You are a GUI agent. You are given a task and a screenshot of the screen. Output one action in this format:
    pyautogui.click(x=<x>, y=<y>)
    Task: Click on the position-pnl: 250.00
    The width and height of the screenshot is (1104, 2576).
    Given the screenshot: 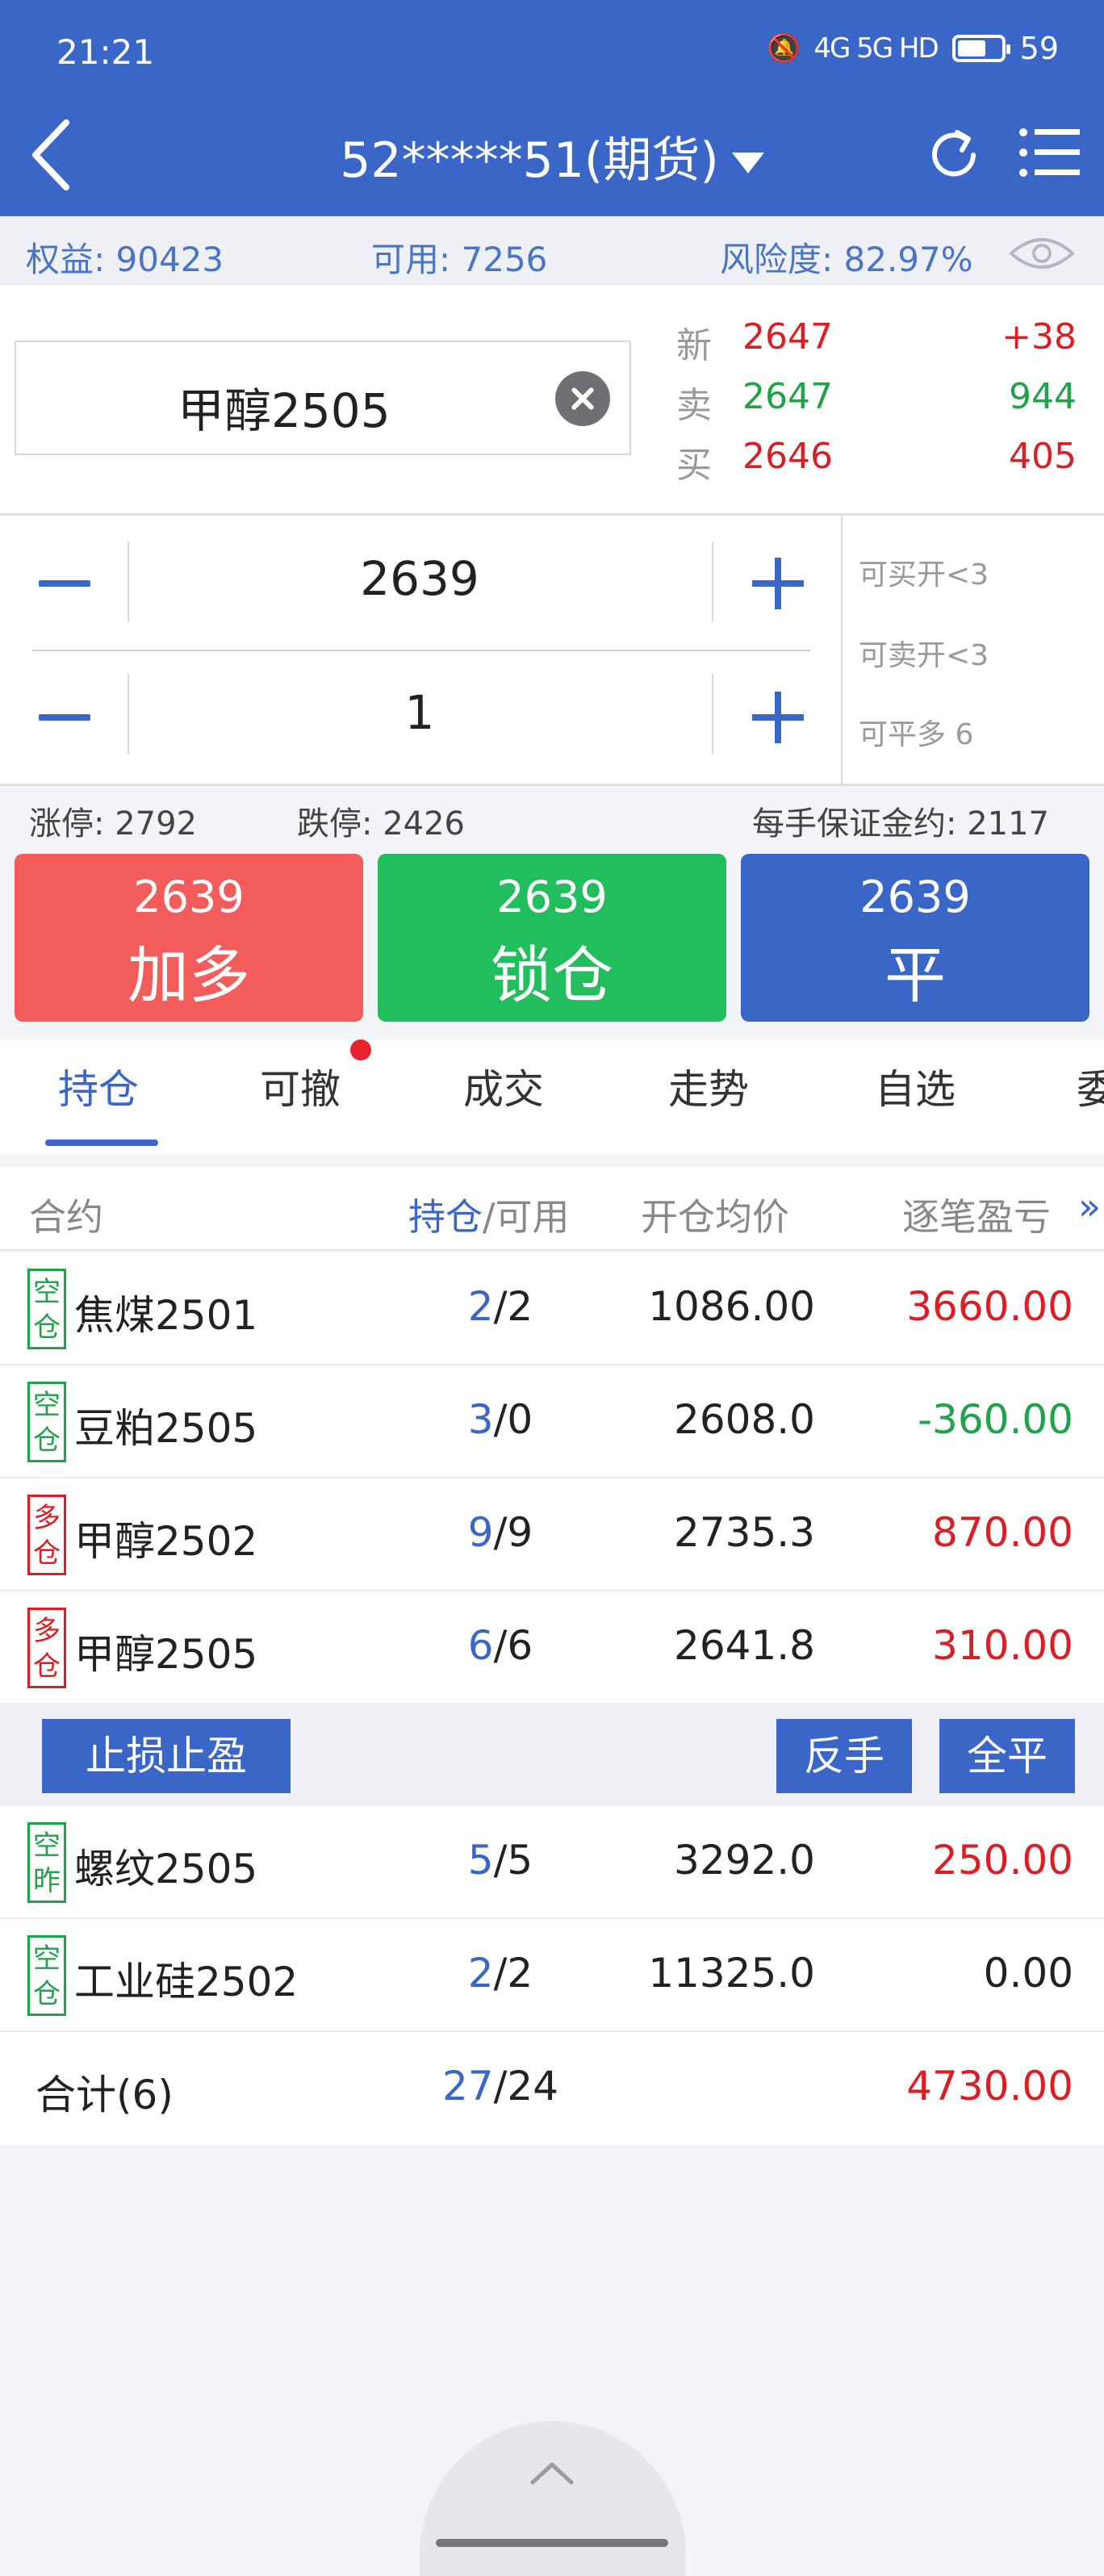 What is the action you would take?
    pyautogui.click(x=1002, y=1860)
    